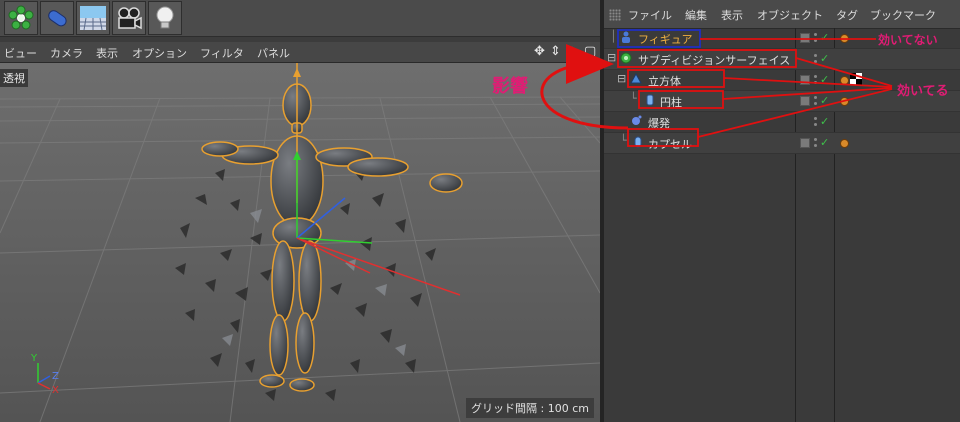  Describe the element at coordinates (671, 102) in the screenshot. I see `object-name: 円柱` at that location.